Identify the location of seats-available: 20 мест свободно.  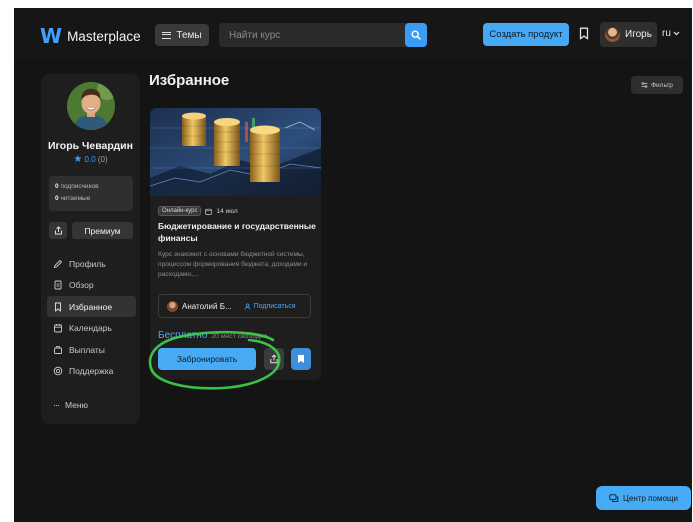
(239, 336).